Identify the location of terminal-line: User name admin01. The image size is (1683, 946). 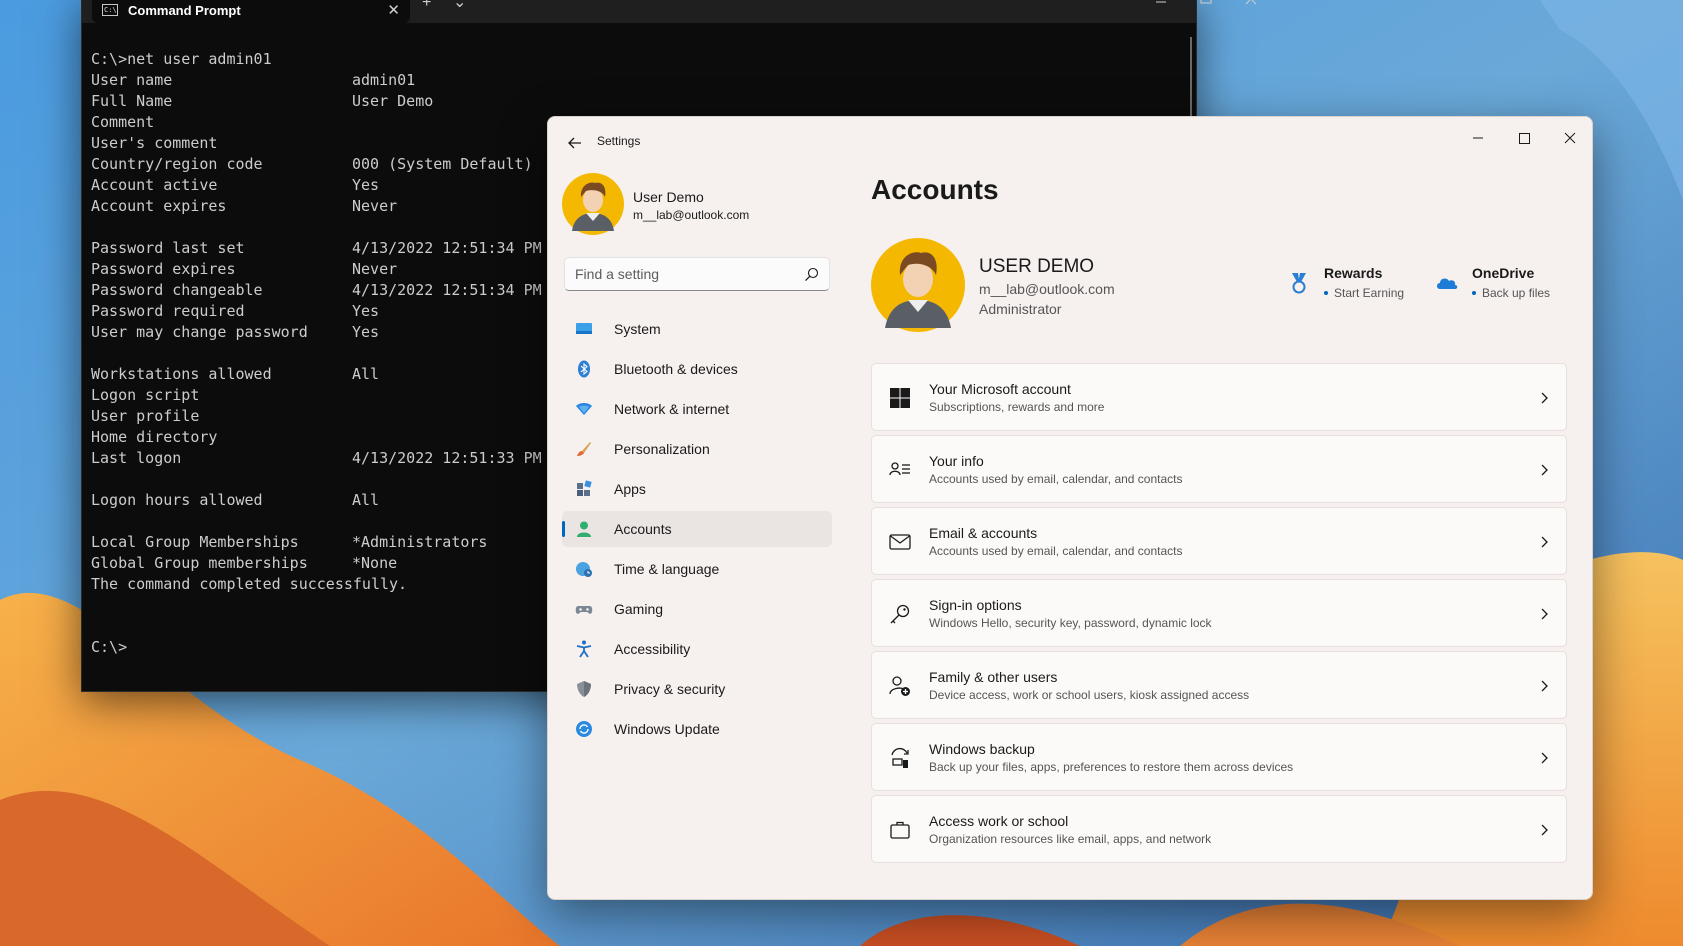
(316, 80).